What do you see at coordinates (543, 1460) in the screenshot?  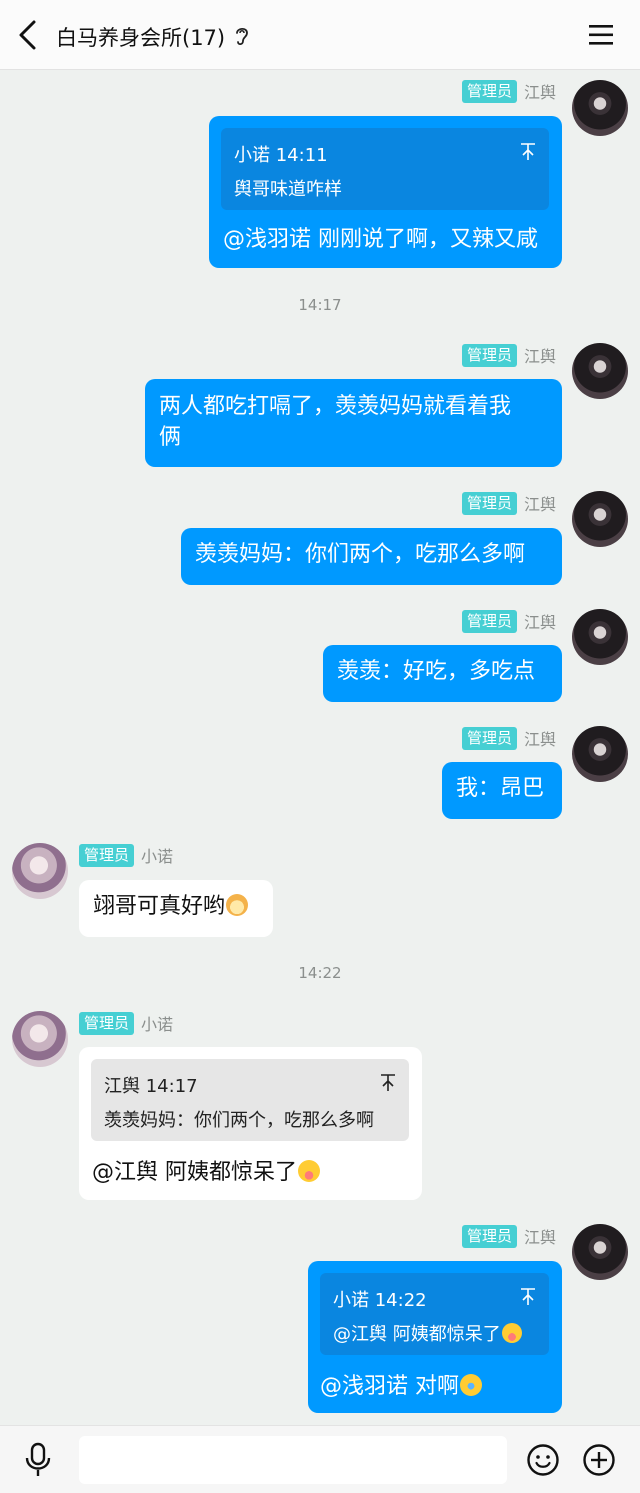 I see `smiley-icon` at bounding box center [543, 1460].